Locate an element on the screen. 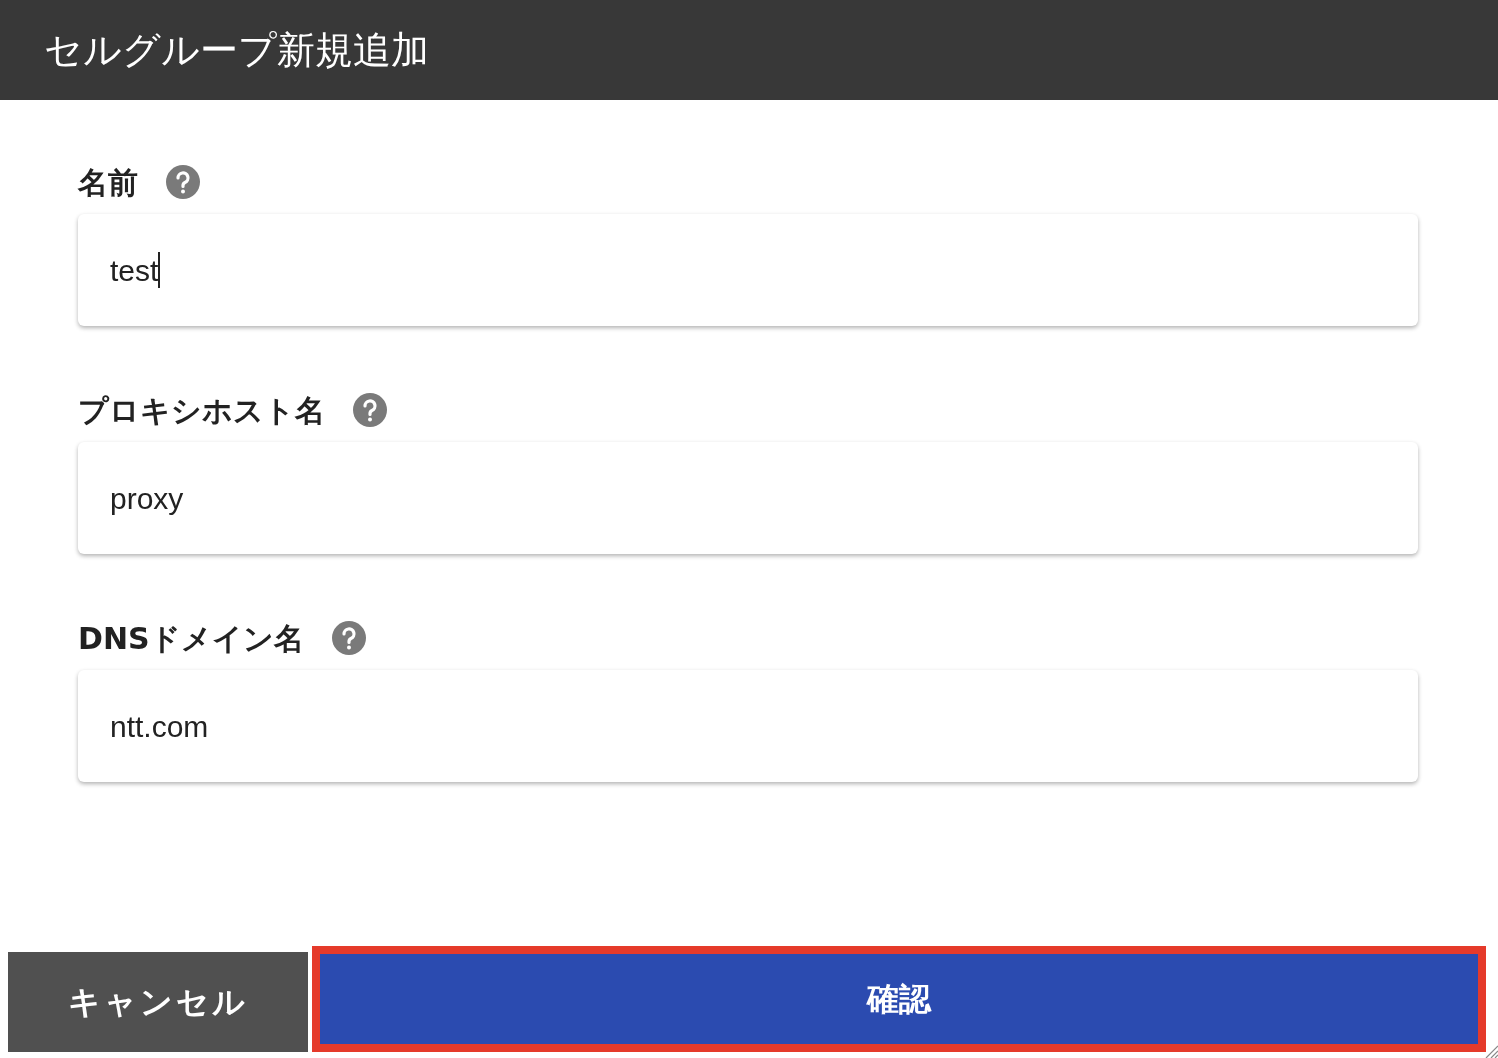 The height and width of the screenshot is (1058, 1498). window-title: セルグループ新規追加 is located at coordinates (236, 50).